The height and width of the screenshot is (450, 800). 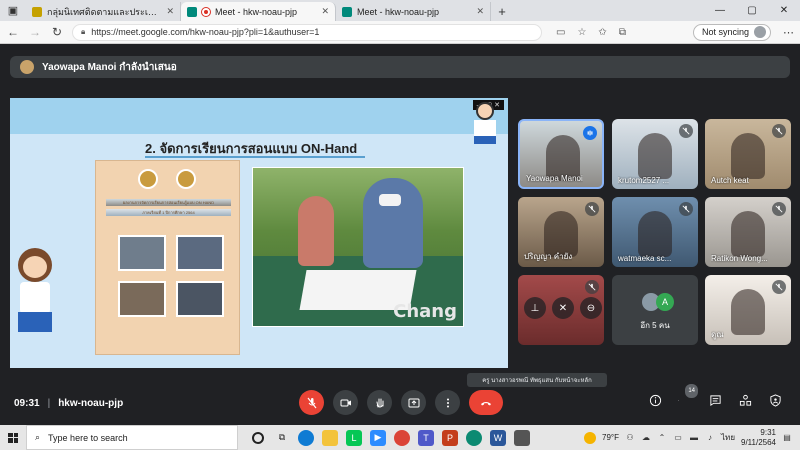 What do you see at coordinates (775, 400) in the screenshot?
I see `host-controls-button` at bounding box center [775, 400].